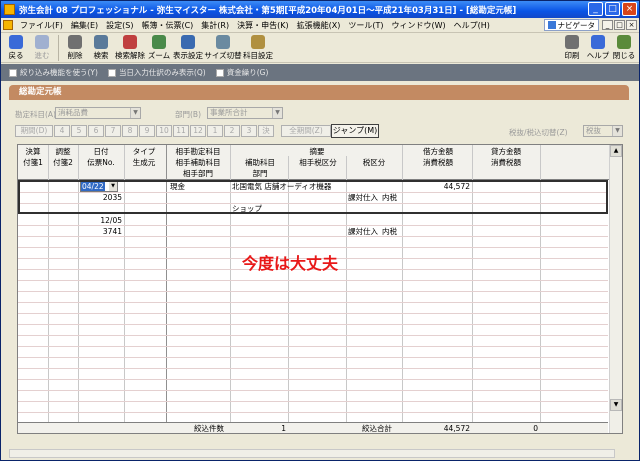 The image size is (640, 461). I want to click on department-label: 部門(B), so click(188, 114).